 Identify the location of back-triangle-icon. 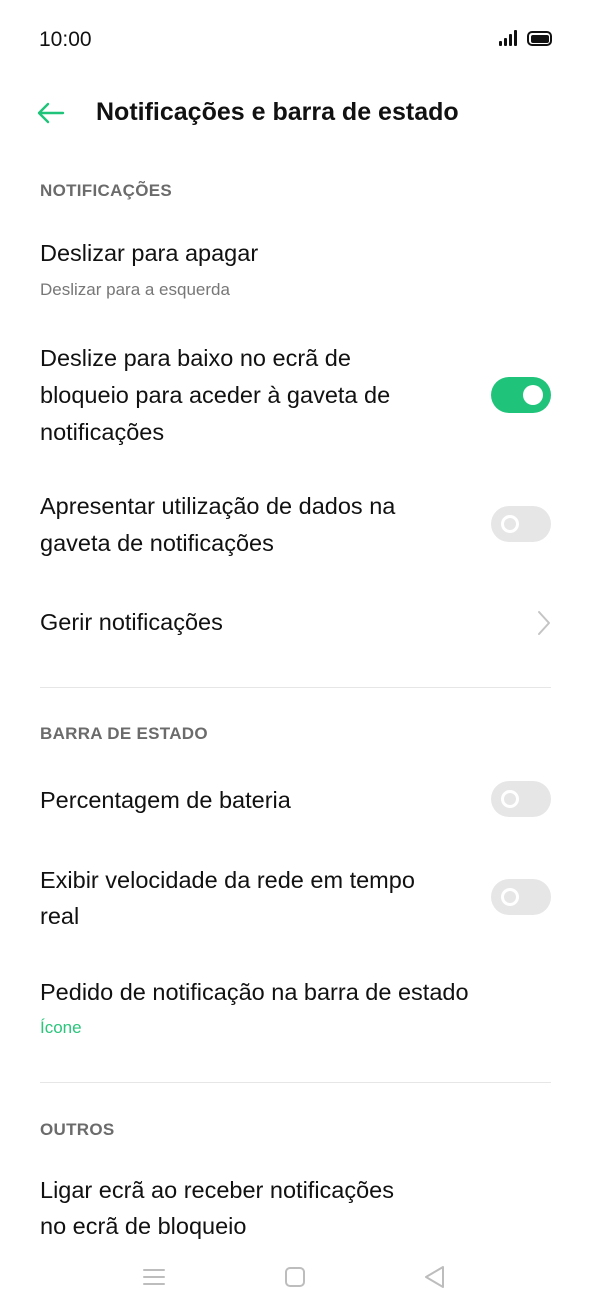
(434, 1277).